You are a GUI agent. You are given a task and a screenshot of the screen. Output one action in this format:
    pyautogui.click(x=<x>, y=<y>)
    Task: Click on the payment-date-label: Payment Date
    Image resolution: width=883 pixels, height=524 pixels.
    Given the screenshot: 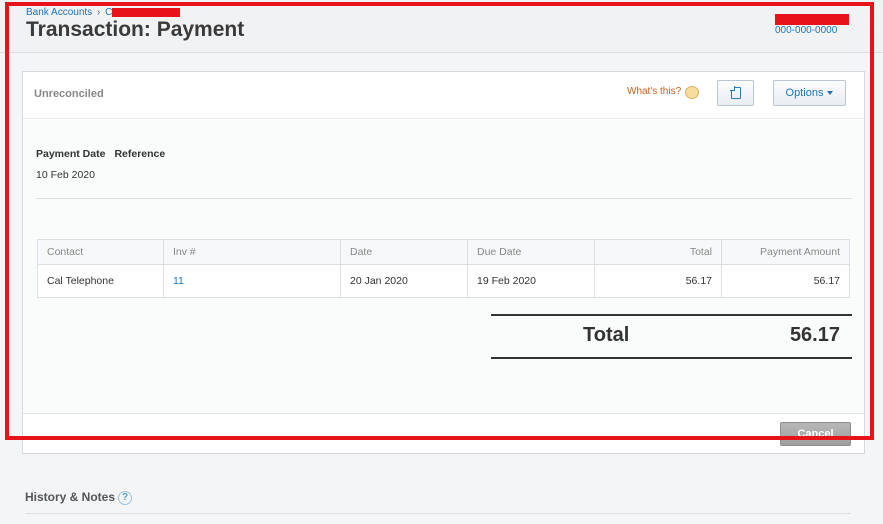 What is the action you would take?
    pyautogui.click(x=71, y=154)
    